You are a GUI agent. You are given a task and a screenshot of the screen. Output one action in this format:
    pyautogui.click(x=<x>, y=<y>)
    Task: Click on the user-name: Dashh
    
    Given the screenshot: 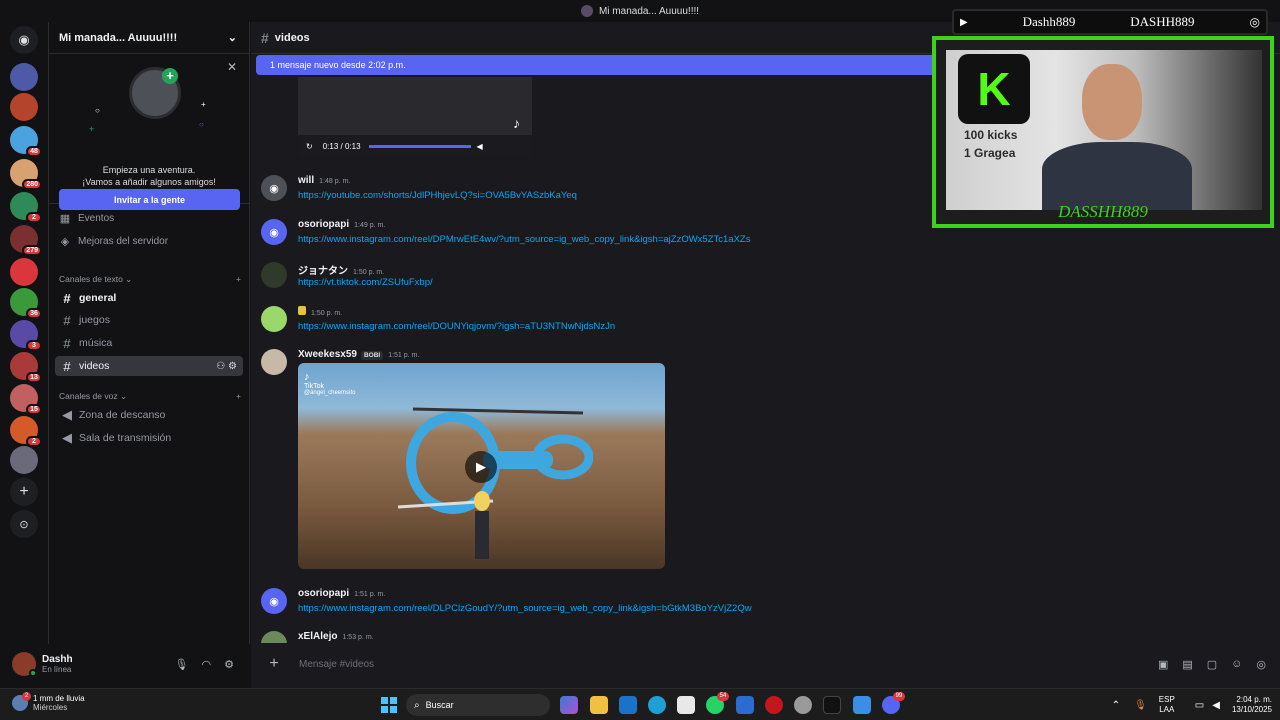 What is the action you would take?
    pyautogui.click(x=57, y=659)
    